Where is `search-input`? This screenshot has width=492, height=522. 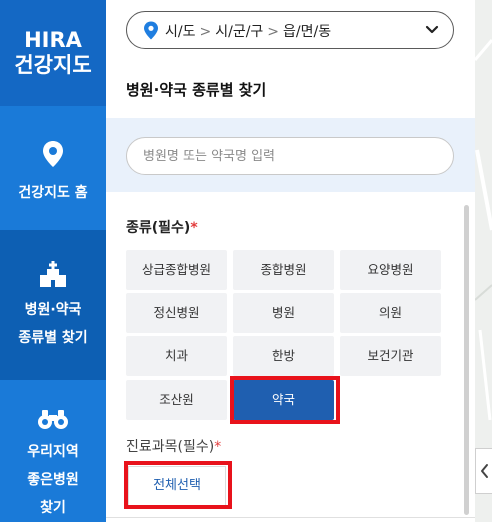
search-input is located at coordinates (290, 156).